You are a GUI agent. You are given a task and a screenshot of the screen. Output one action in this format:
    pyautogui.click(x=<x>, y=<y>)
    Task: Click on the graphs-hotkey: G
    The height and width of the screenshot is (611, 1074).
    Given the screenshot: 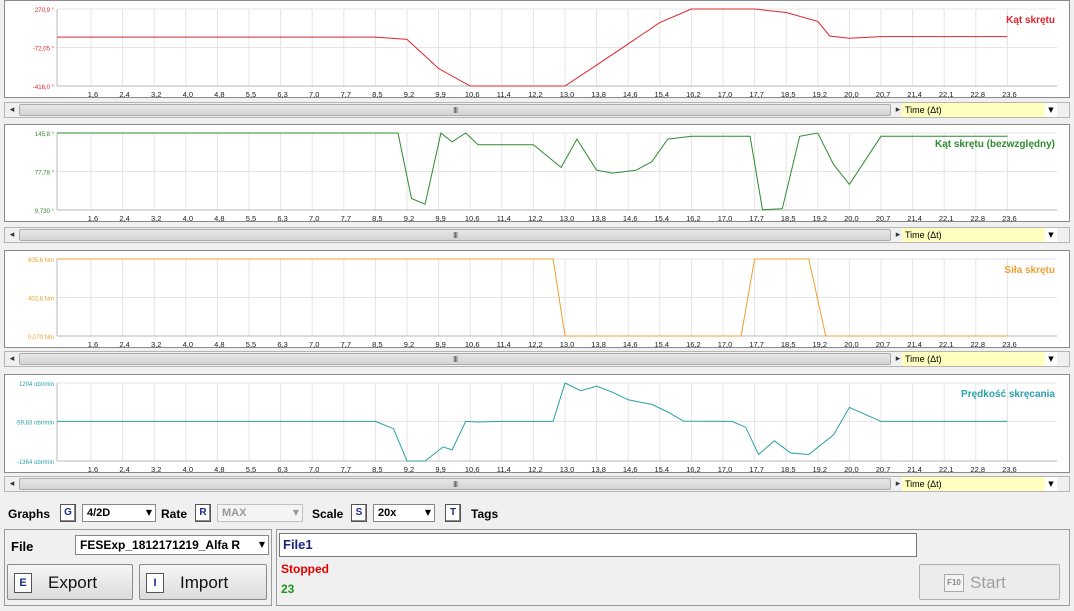 What is the action you would take?
    pyautogui.click(x=68, y=513)
    